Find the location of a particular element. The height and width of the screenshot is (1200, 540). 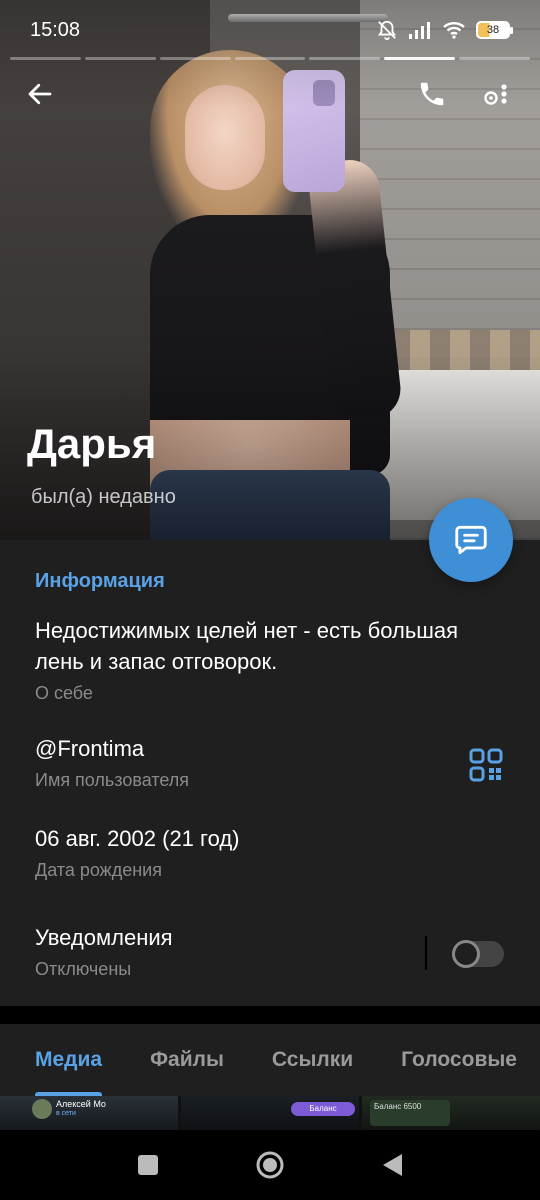

status-time: 15:08 is located at coordinates (55, 29).